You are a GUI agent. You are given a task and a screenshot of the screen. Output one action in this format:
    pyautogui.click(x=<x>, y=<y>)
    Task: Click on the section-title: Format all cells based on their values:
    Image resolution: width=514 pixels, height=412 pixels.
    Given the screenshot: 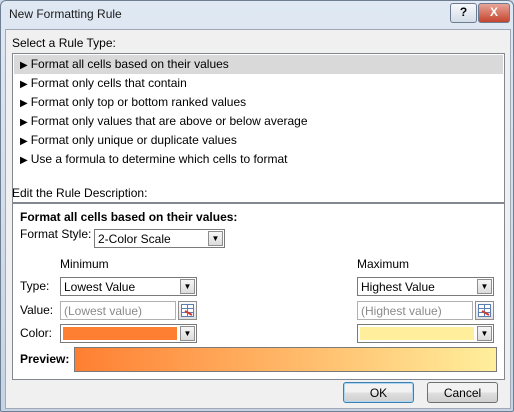 What is the action you would take?
    pyautogui.click(x=129, y=217)
    